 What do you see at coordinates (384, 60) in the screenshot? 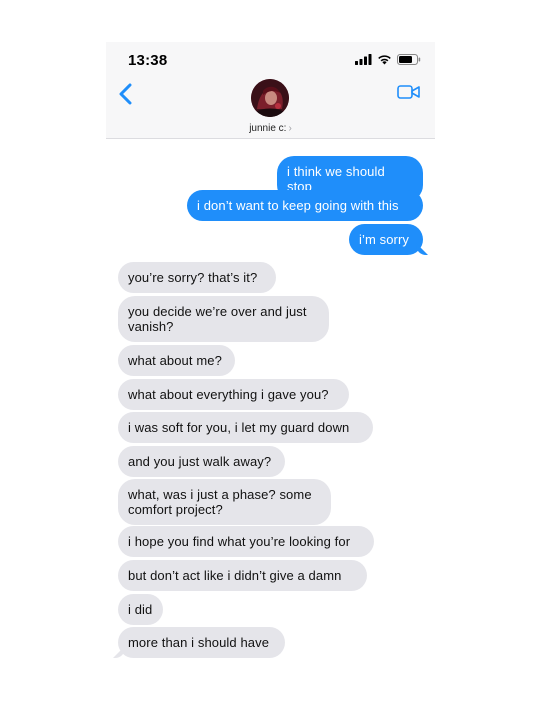
I see `wifi-icon` at bounding box center [384, 60].